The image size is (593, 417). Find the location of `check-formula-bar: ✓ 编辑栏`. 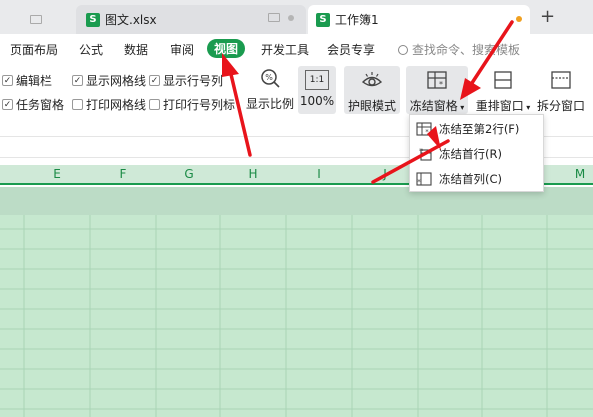

check-formula-bar: ✓ 编辑栏 is located at coordinates (27, 80).